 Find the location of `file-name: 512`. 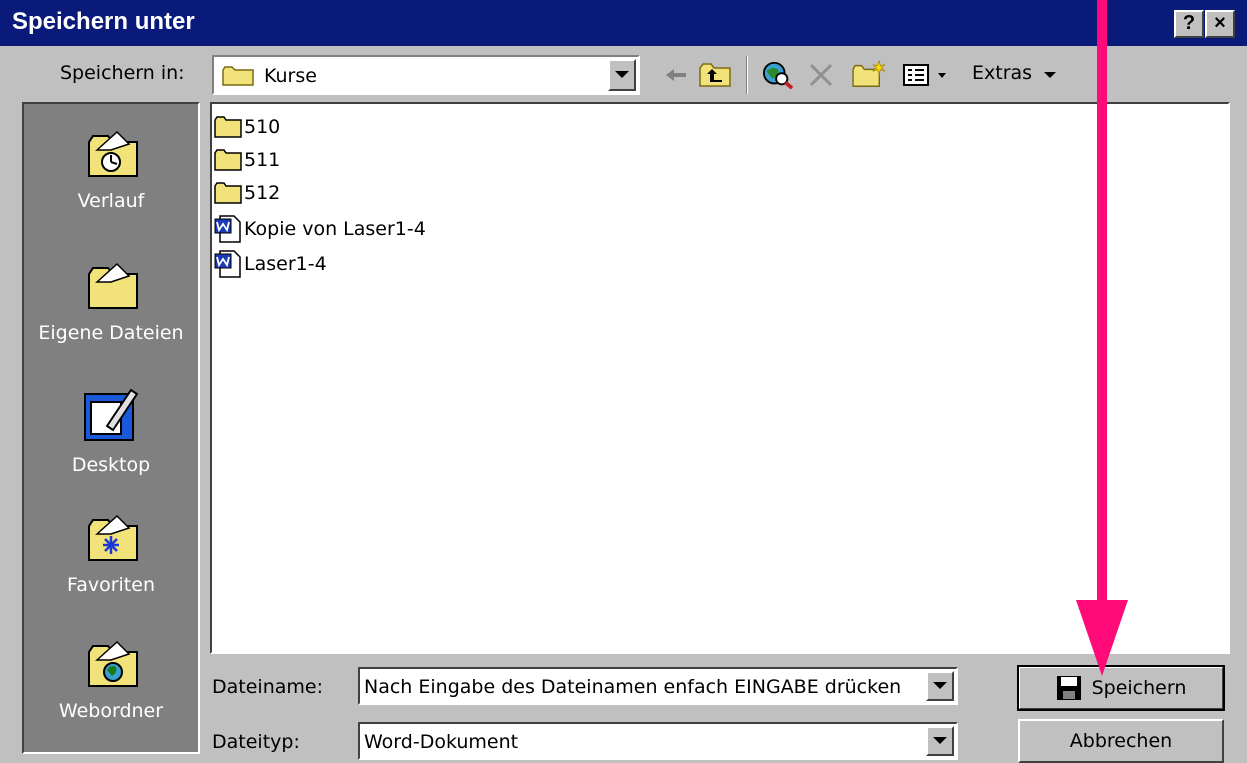

file-name: 512 is located at coordinates (262, 193).